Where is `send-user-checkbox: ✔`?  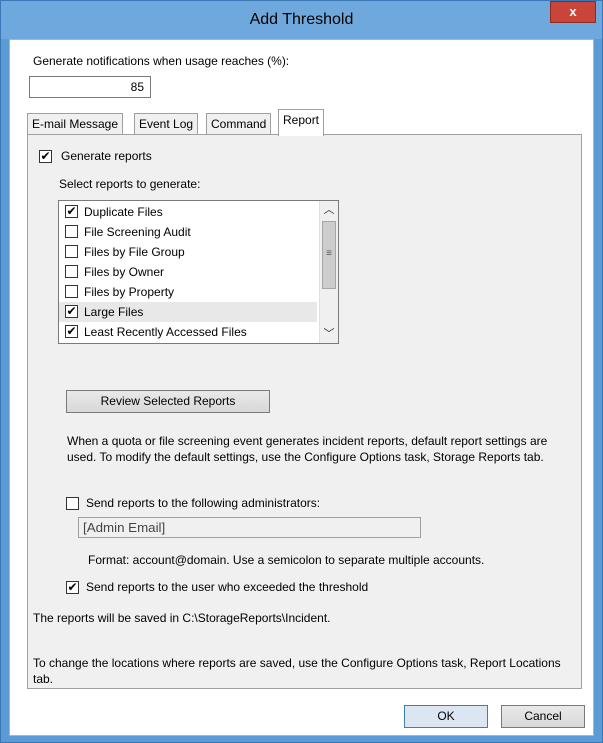
send-user-checkbox: ✔ is located at coordinates (72, 587).